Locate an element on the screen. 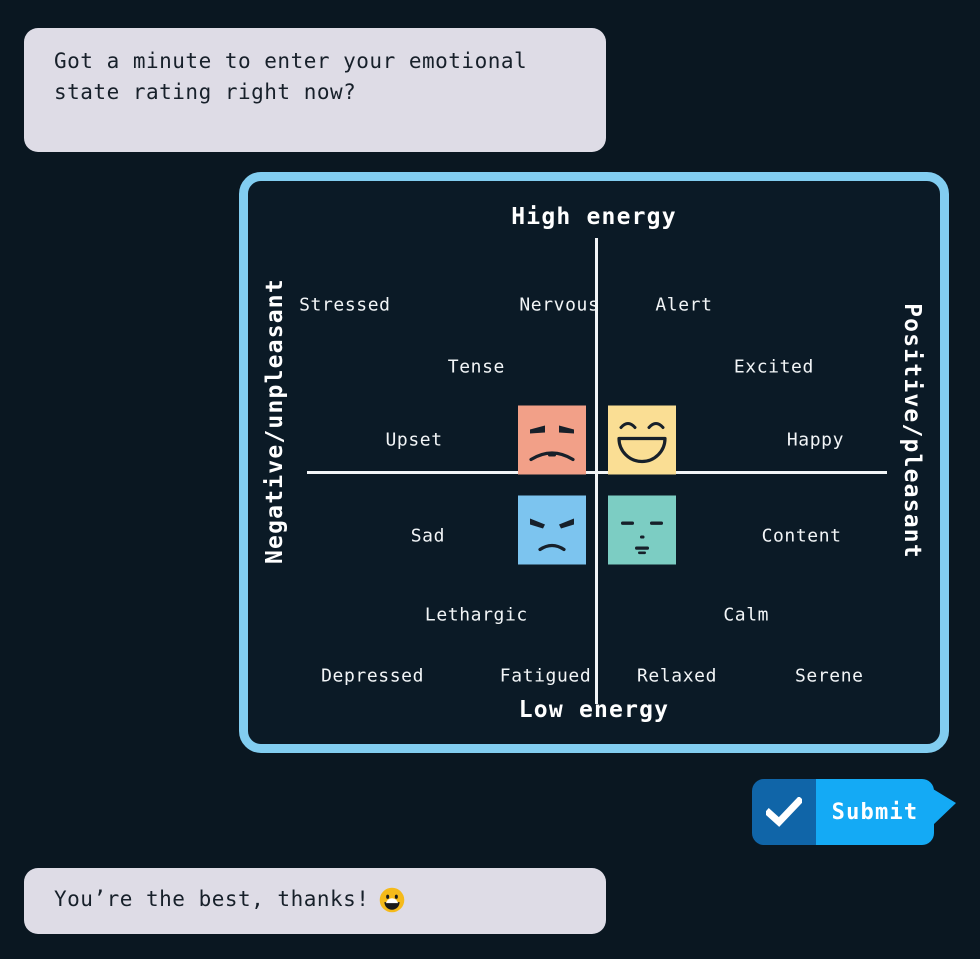 The width and height of the screenshot is (980, 959). submit-label-pane: Submit is located at coordinates (886, 812).